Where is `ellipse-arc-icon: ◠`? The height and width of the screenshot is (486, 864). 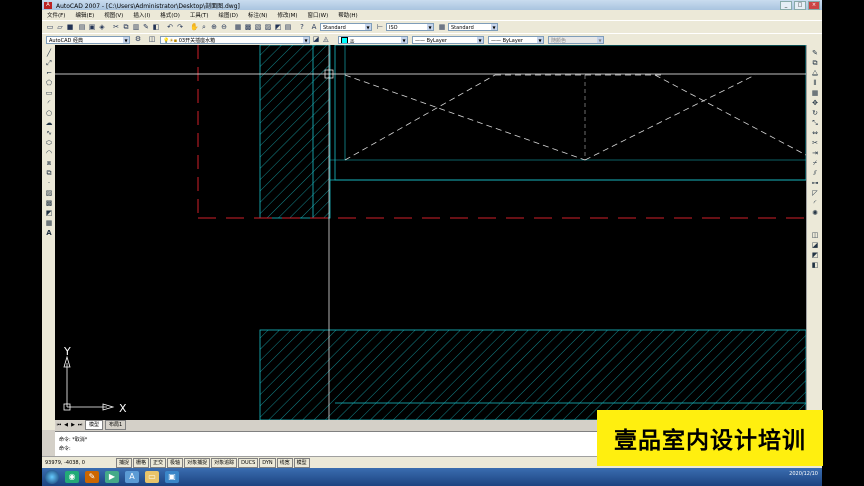
ellipse-arc-icon: ◠ is located at coordinates (49, 153).